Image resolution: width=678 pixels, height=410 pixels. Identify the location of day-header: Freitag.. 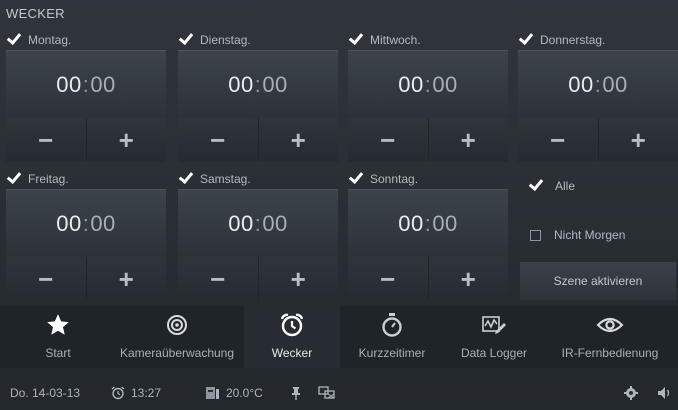
(38, 179).